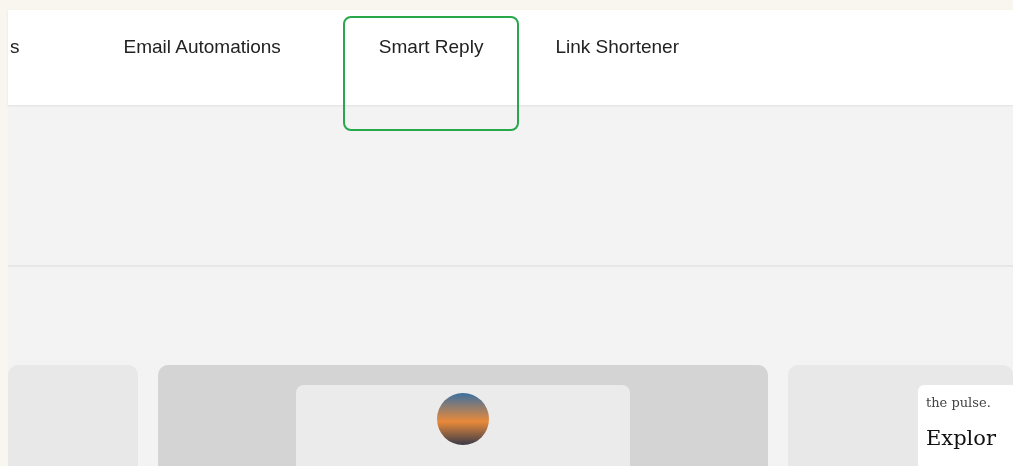  I want to click on tab: Smart Reply, so click(431, 73).